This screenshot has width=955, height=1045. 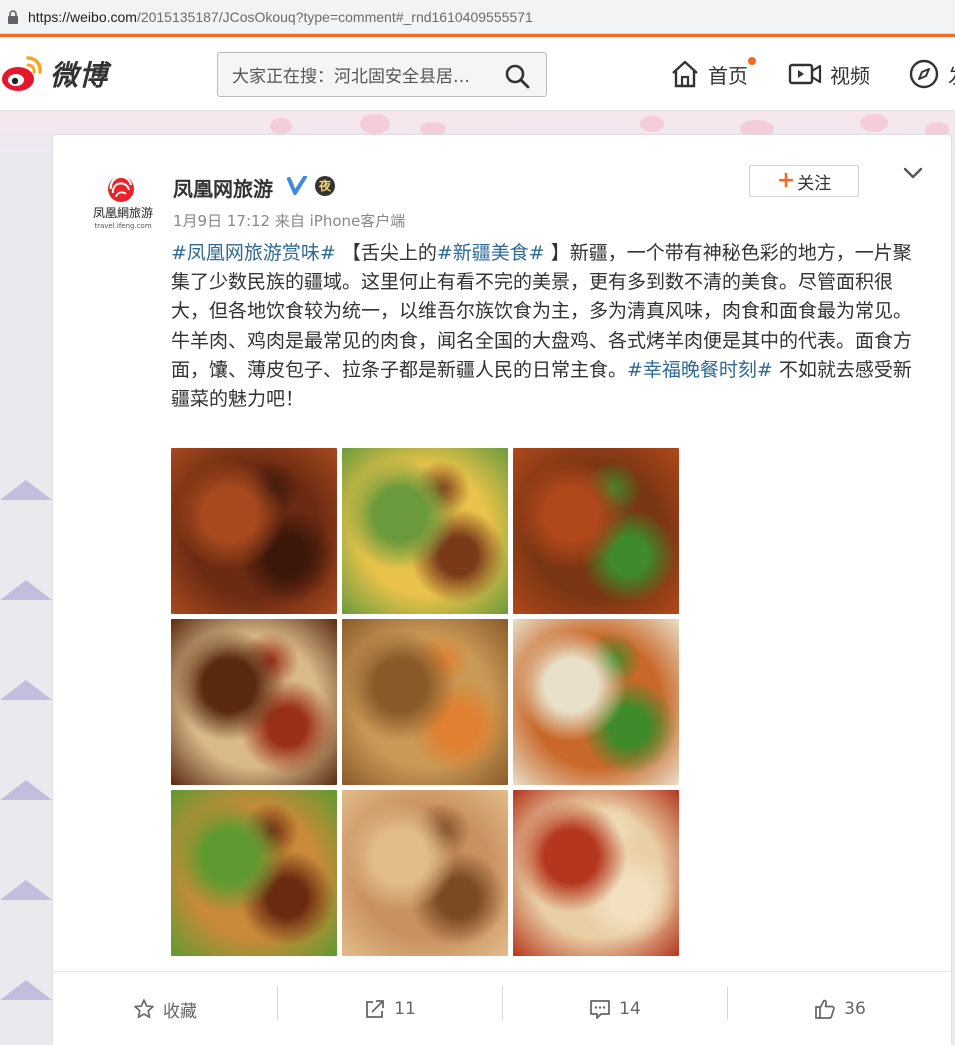 I want to click on favorite-label: 收藏, so click(x=180, y=1011).